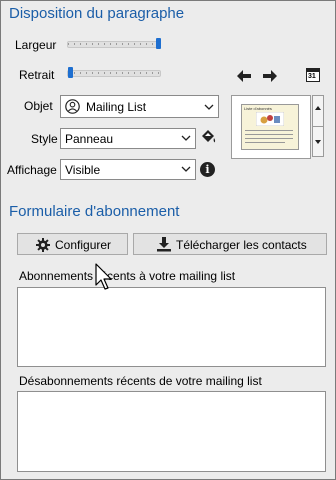 This screenshot has width=336, height=480. I want to click on subscription-form-title: Formulaire d'abonnement, so click(94, 211).